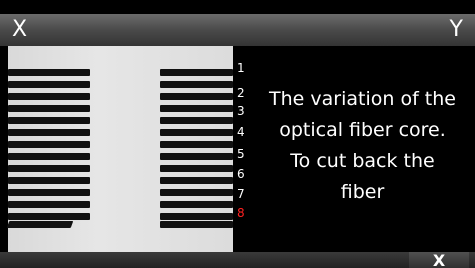  I want to click on scale-number-5: 5, so click(241, 154).